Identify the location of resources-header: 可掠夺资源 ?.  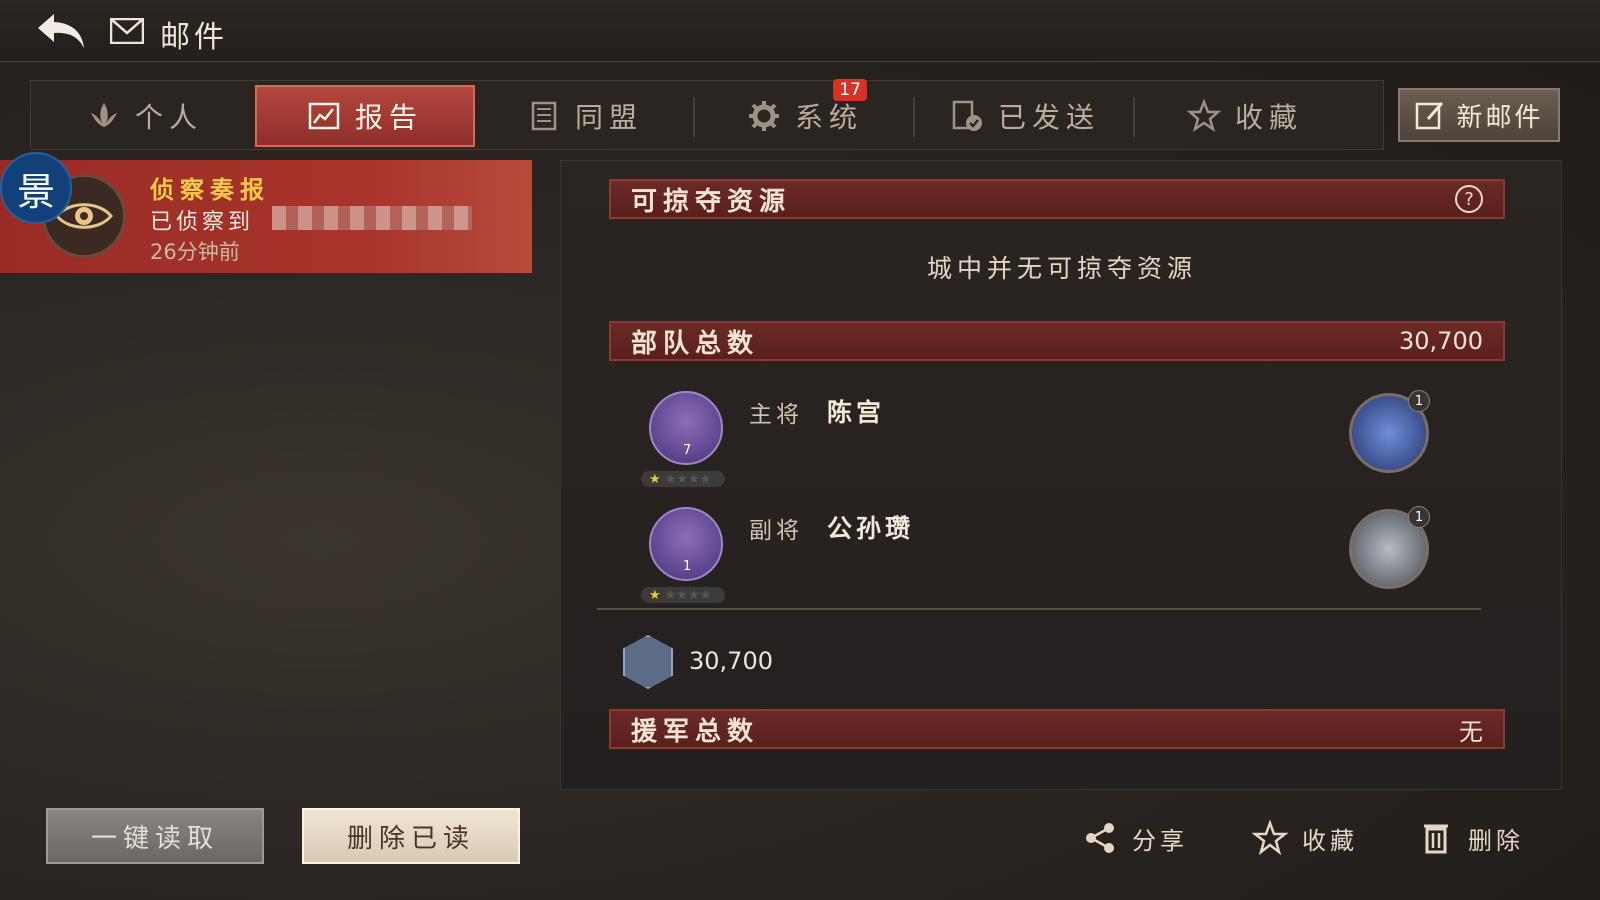
(1057, 199).